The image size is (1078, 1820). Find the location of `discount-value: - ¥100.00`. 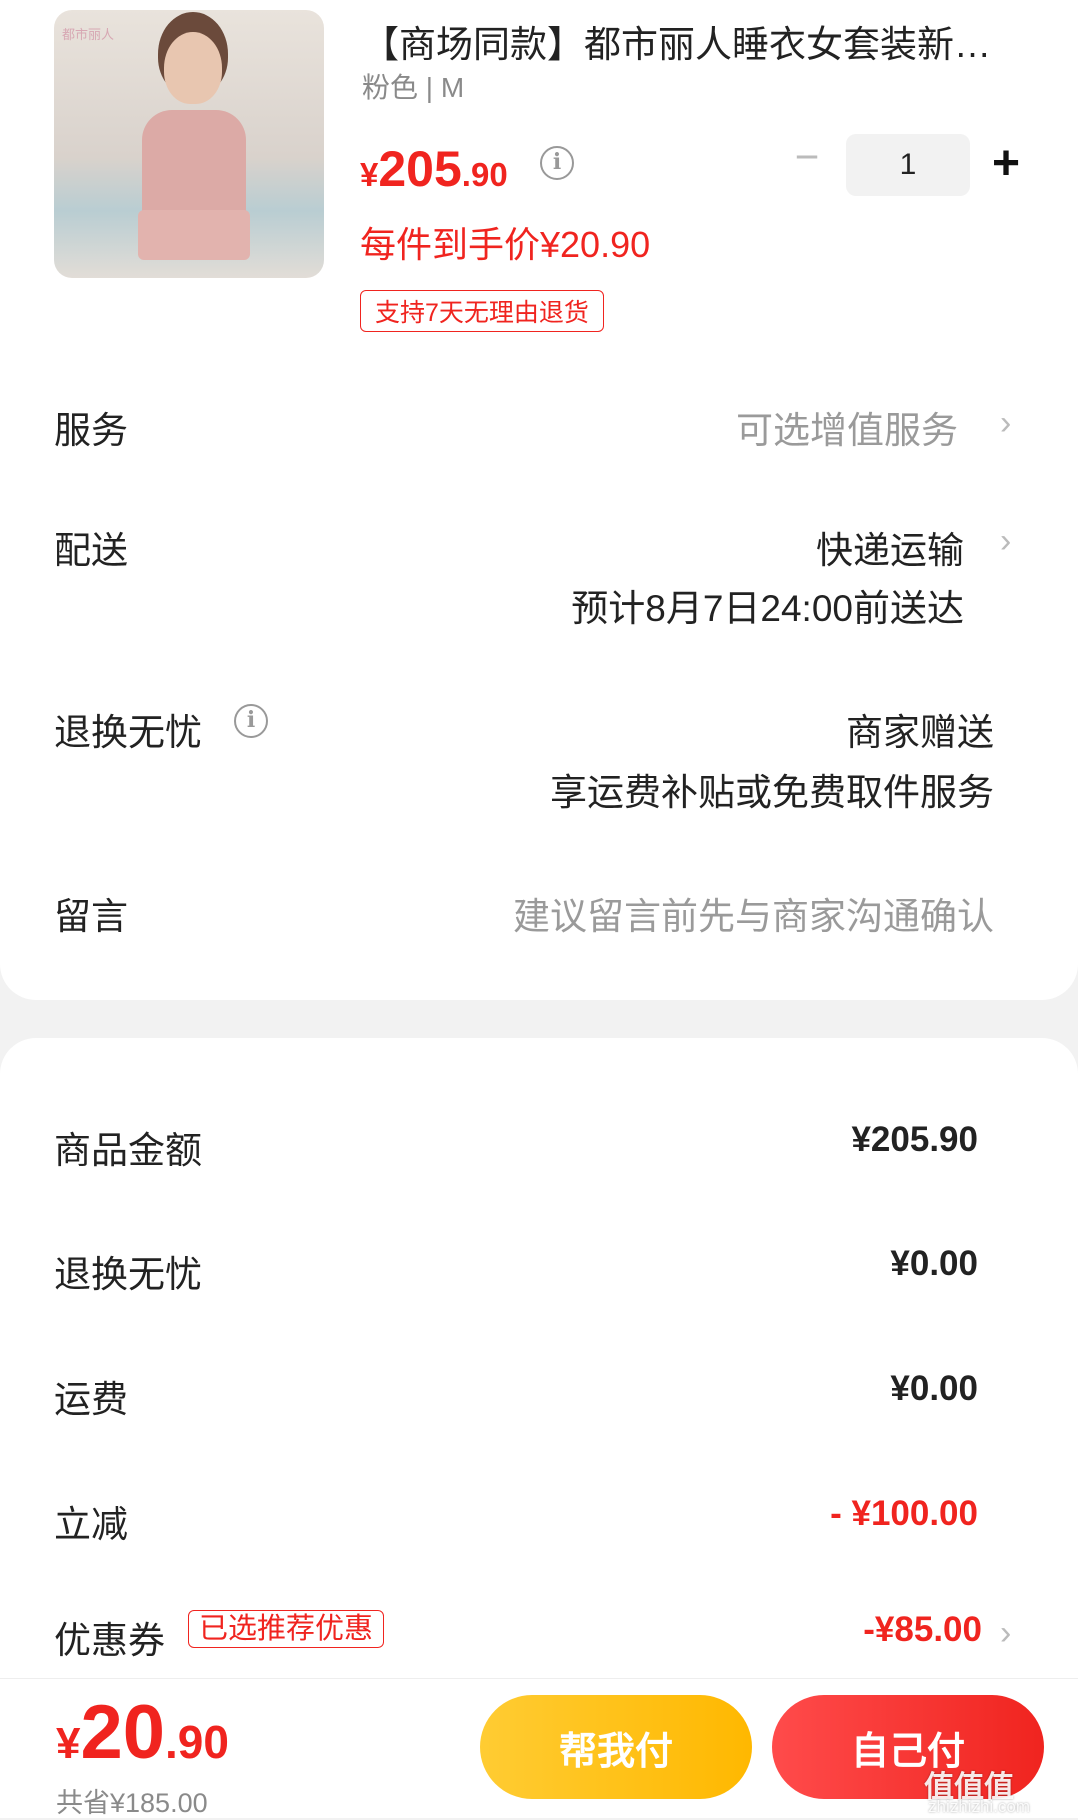

discount-value: - ¥100.00 is located at coordinates (904, 1513).